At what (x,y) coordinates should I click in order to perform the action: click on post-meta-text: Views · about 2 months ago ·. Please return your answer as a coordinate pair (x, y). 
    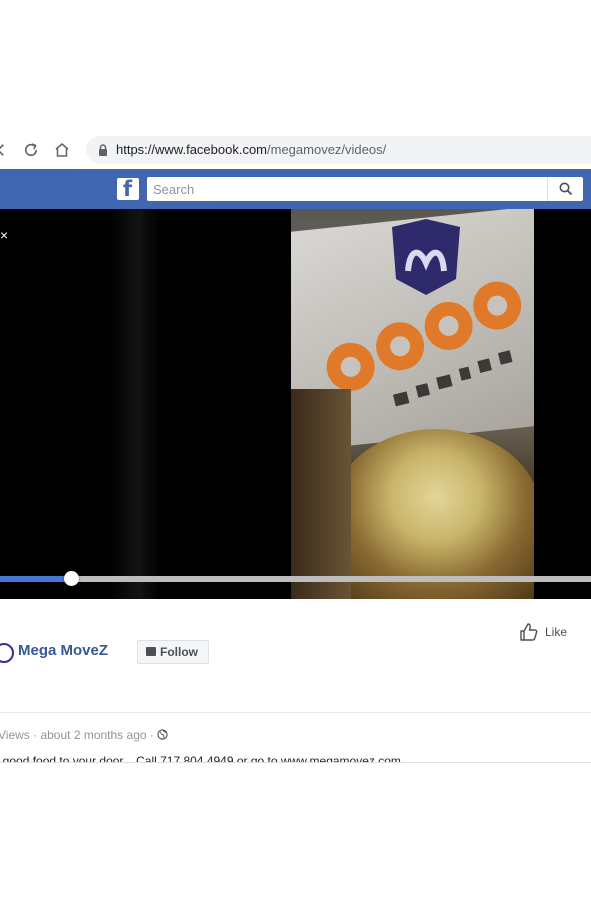
    Looking at the image, I should click on (79, 735).